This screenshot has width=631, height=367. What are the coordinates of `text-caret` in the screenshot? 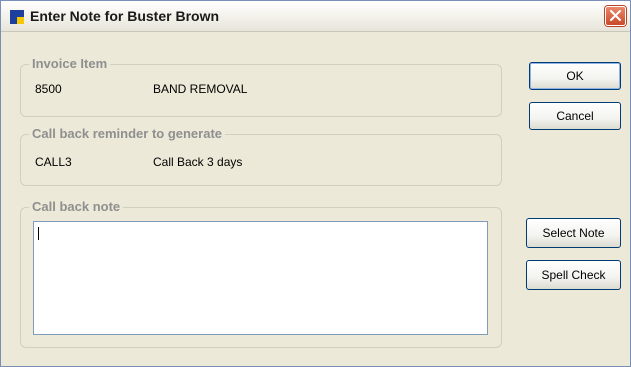 It's located at (38, 233).